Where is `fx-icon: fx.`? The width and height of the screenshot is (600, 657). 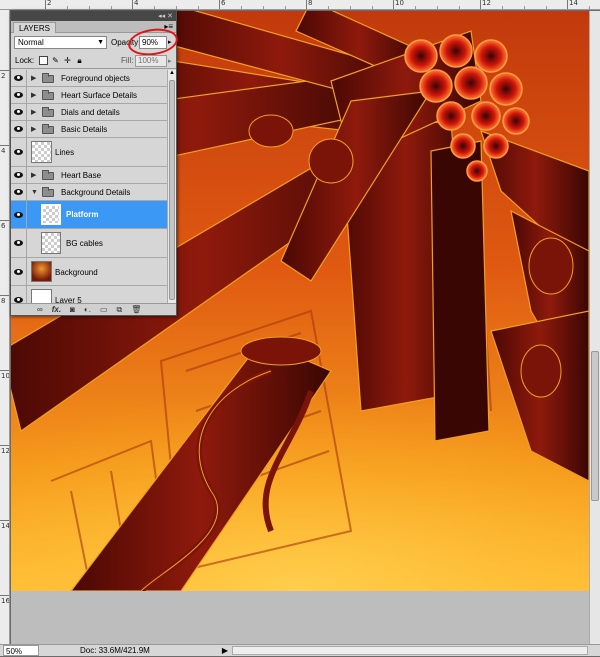
fx-icon: fx. is located at coordinates (56, 309).